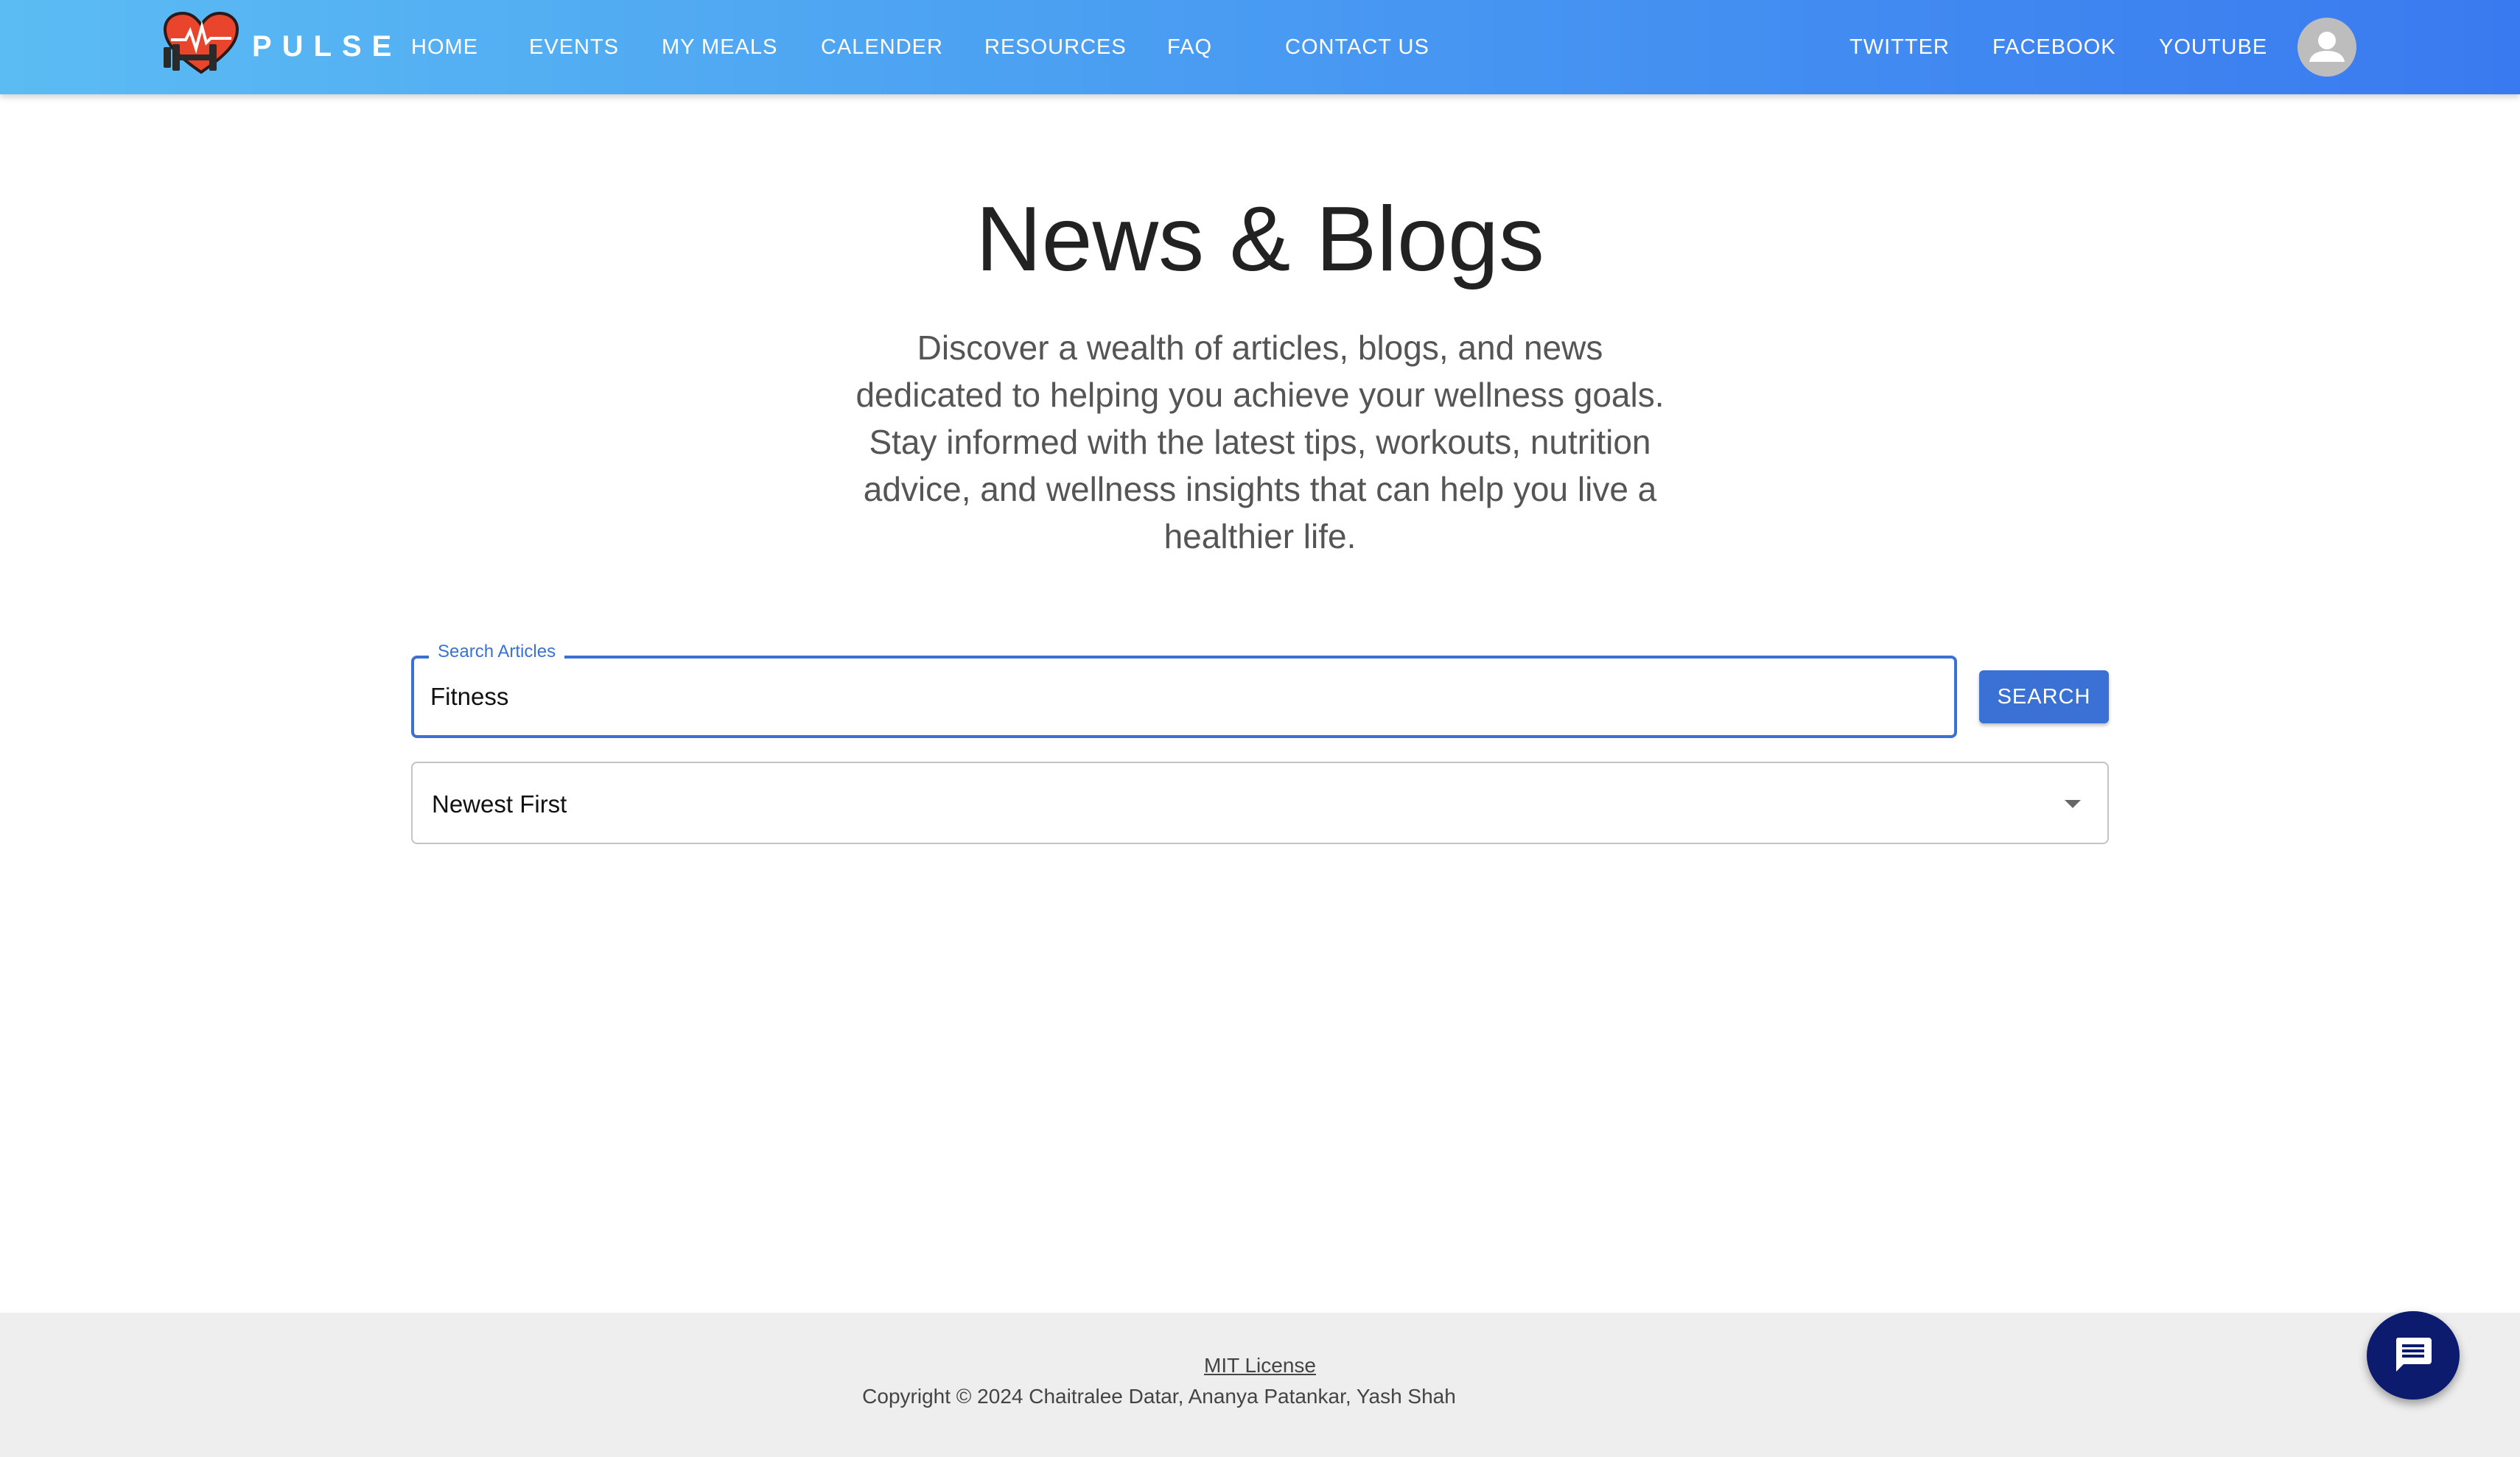 The image size is (2520, 1457). Describe the element at coordinates (444, 47) in the screenshot. I see `nav-home: HOME` at that location.